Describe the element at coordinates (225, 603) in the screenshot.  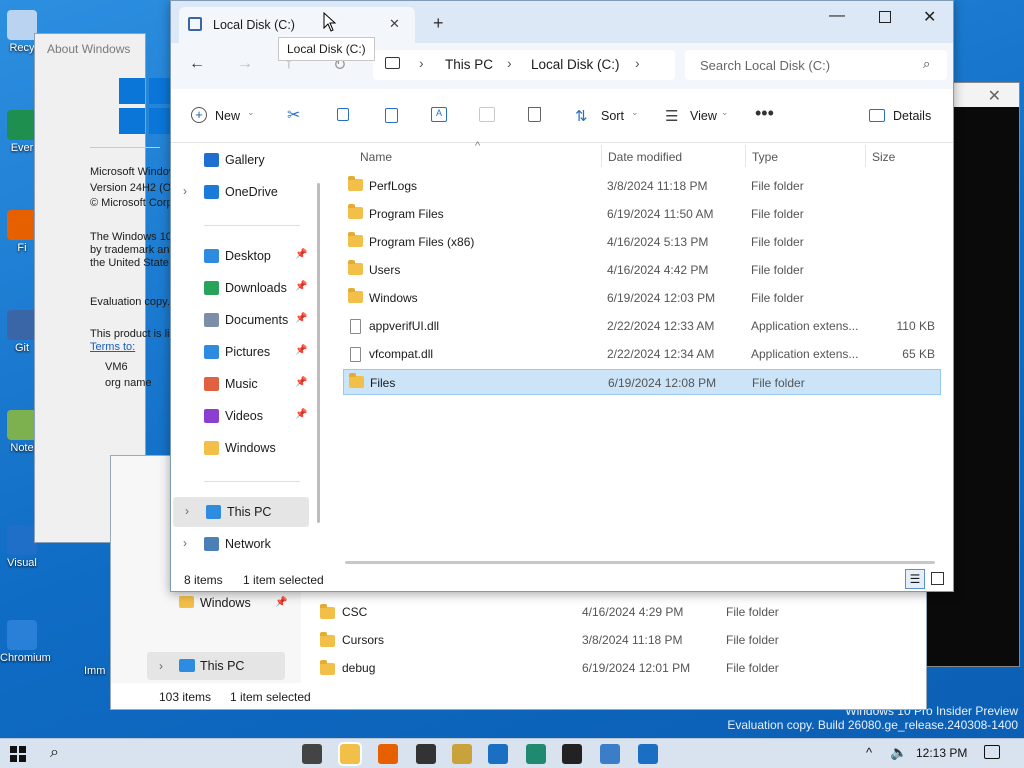
I see `back-nav-windows: Windows` at that location.